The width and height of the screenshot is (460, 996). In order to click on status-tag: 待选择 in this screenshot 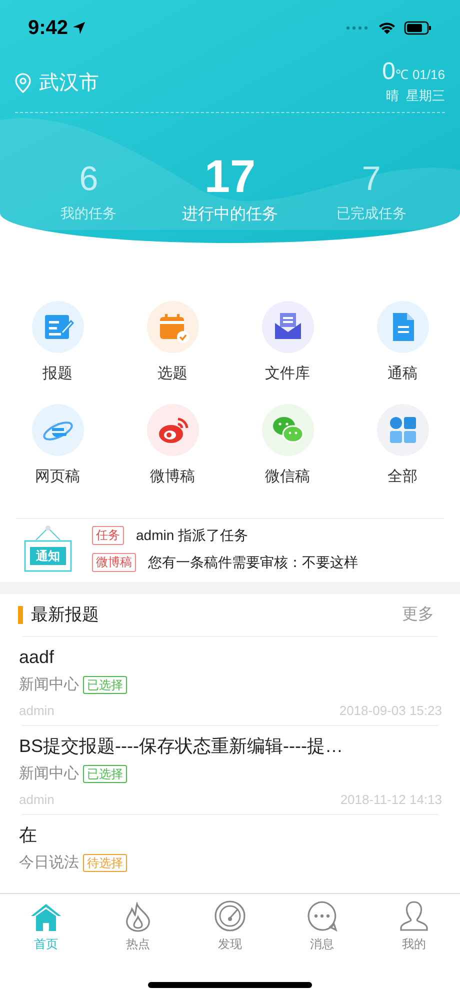, I will do `click(105, 863)`.